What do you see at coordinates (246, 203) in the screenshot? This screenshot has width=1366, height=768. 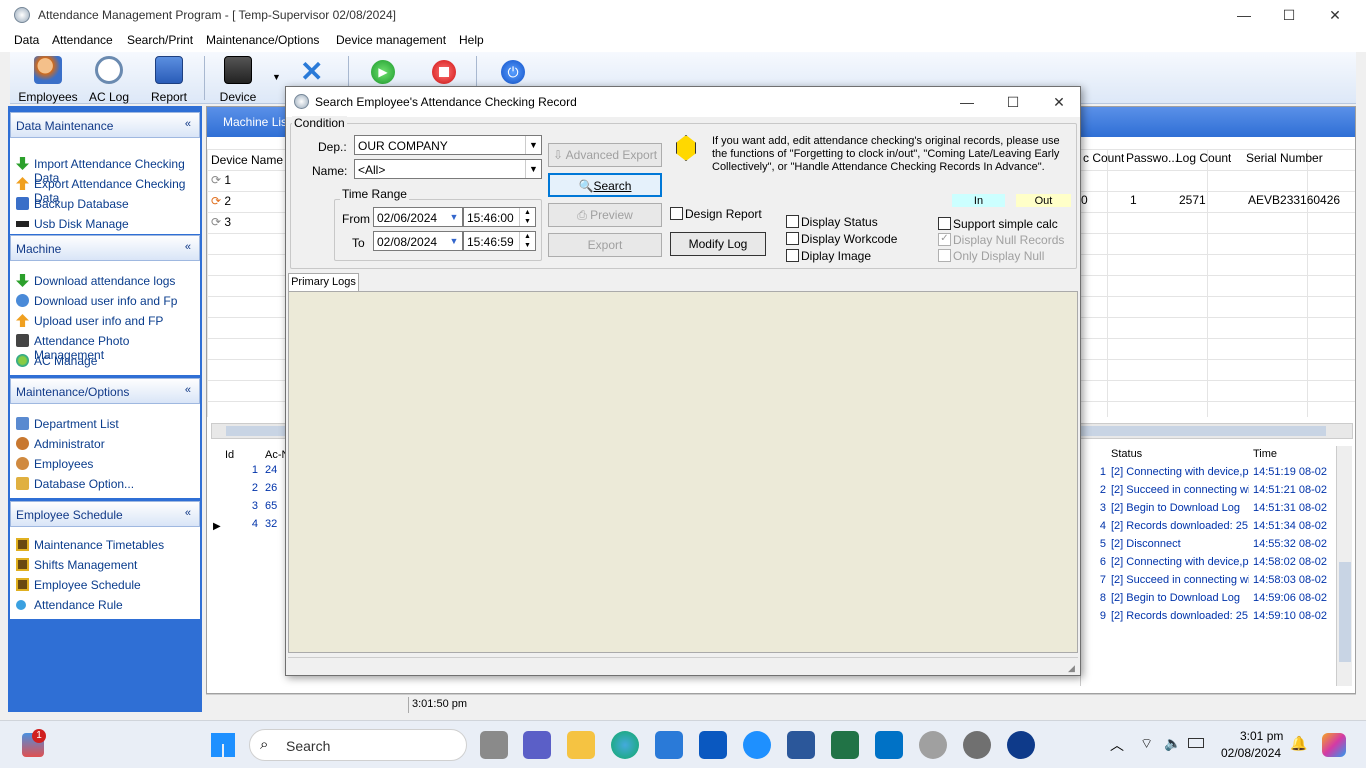 I see `machine-row: ⟳ 2` at bounding box center [246, 203].